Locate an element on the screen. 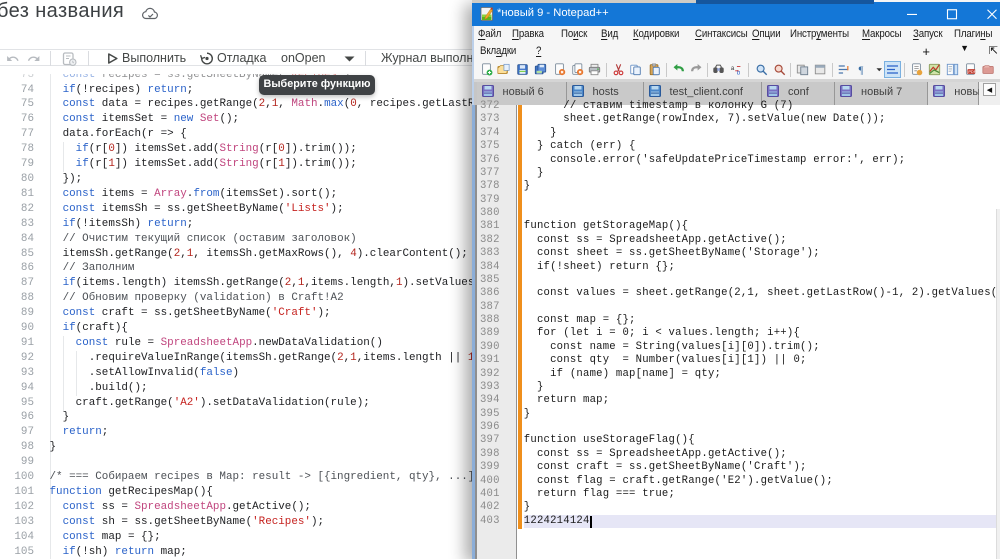 Image resolution: width=1000 pixels, height=559 pixels. svg-text: PDF is located at coordinates (972, 71).